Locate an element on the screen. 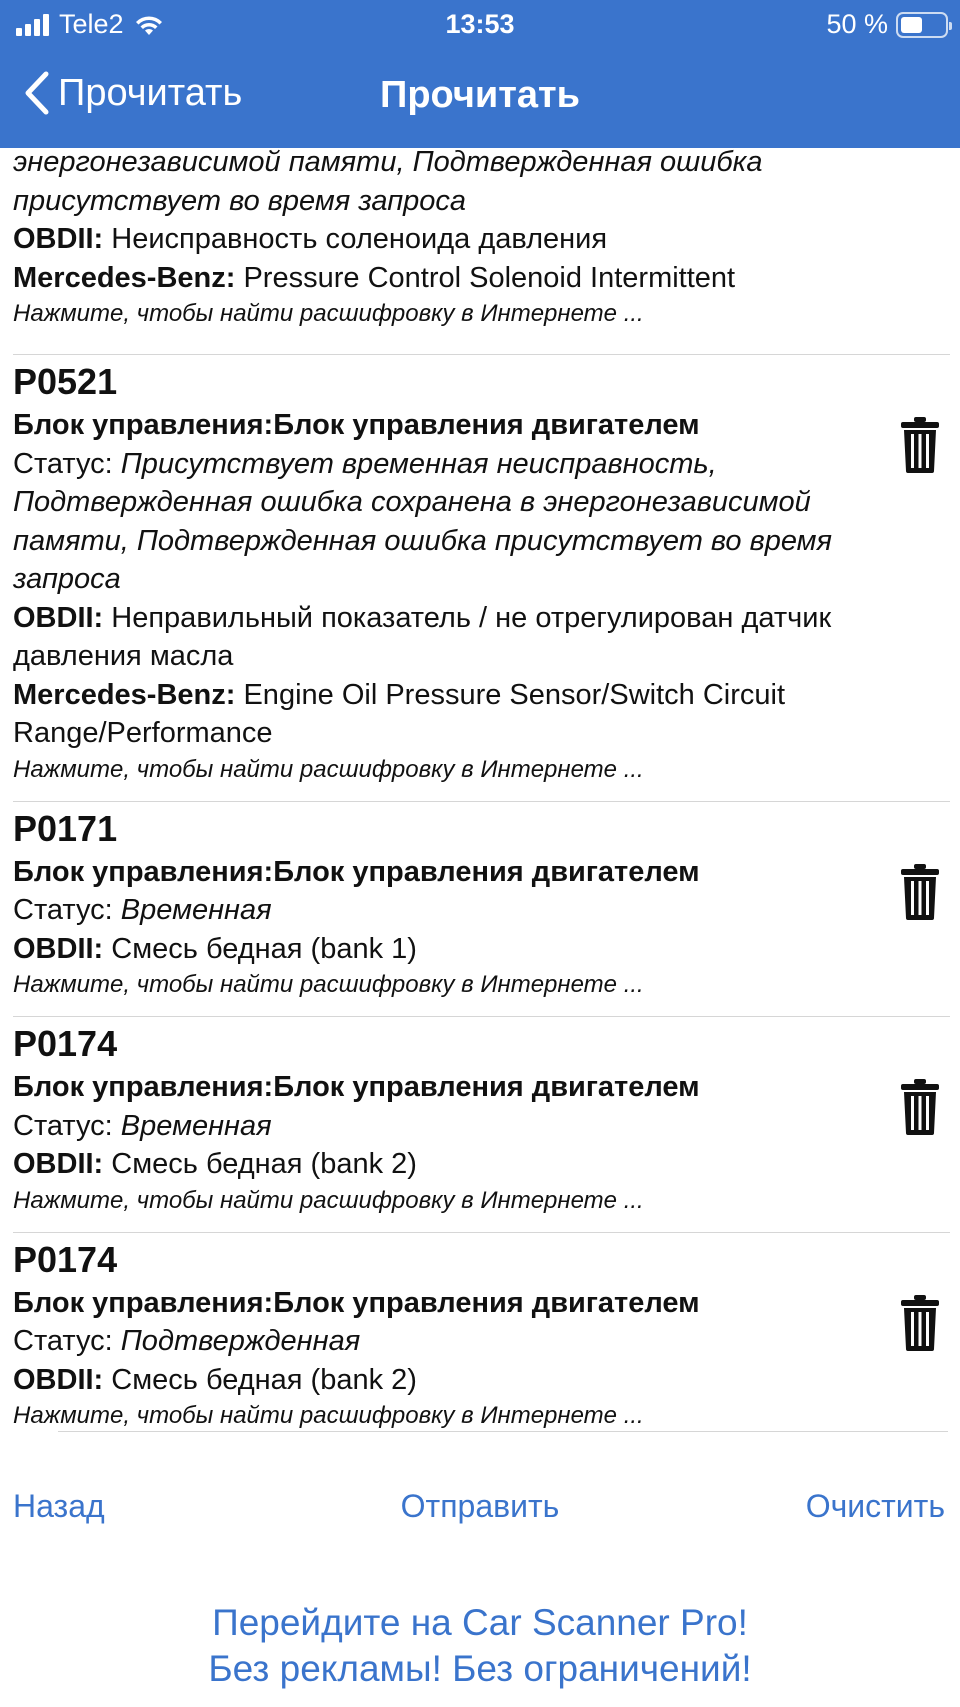 The width and height of the screenshot is (960, 1707). status-value: присутствует во время запроса is located at coordinates (240, 200).